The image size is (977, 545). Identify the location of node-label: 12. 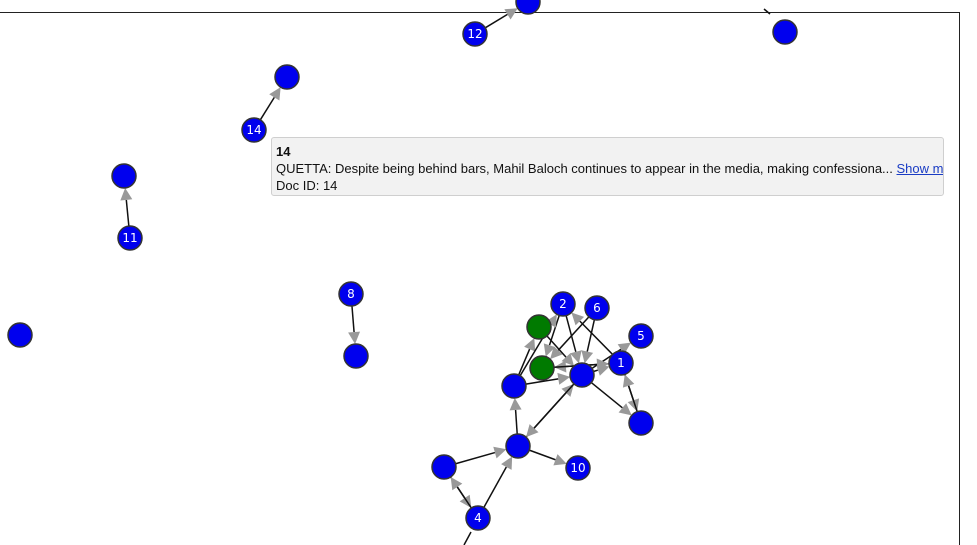
(474, 34).